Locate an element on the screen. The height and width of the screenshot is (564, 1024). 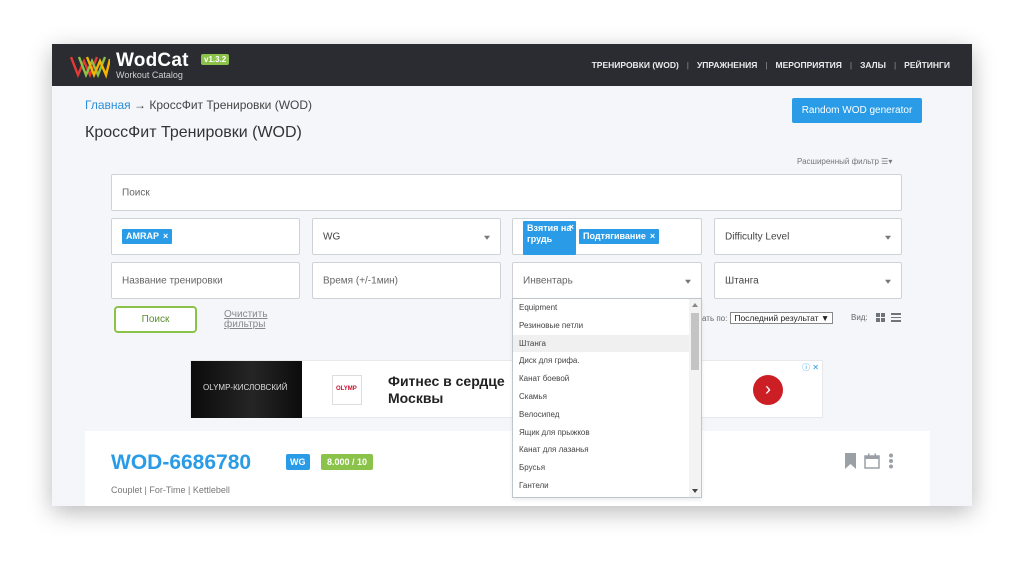
sort-select: Последний результат ▼ is located at coordinates (782, 318).